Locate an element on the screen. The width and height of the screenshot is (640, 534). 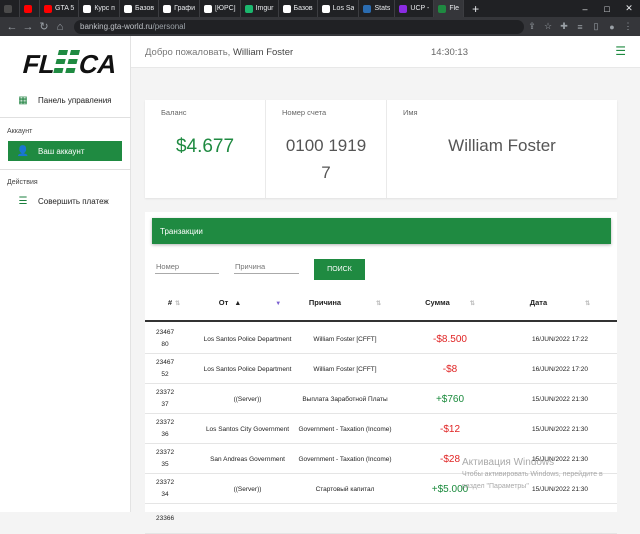
browser-tab: Los Sa is located at coordinates (339, 8).